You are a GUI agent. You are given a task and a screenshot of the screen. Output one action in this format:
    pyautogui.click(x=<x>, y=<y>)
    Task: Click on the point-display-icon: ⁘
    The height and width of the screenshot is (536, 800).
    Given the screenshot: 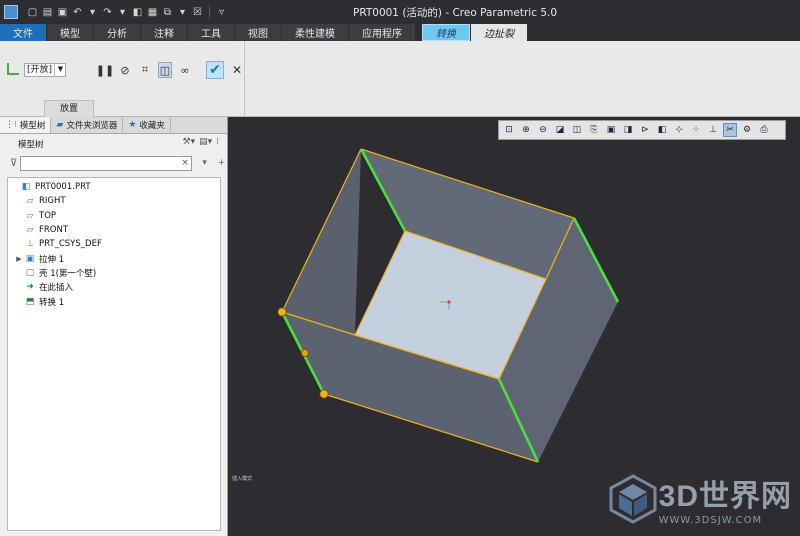 What is the action you would take?
    pyautogui.click(x=696, y=130)
    